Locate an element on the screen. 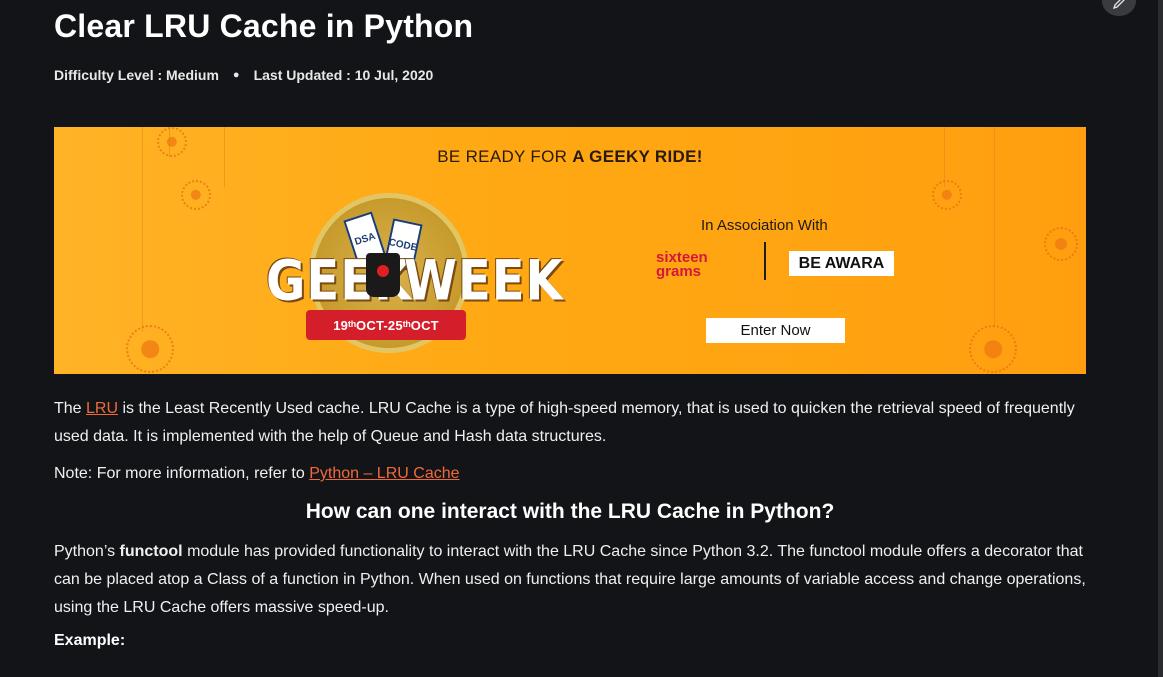  pencil-icon is located at coordinates (1118, 5).